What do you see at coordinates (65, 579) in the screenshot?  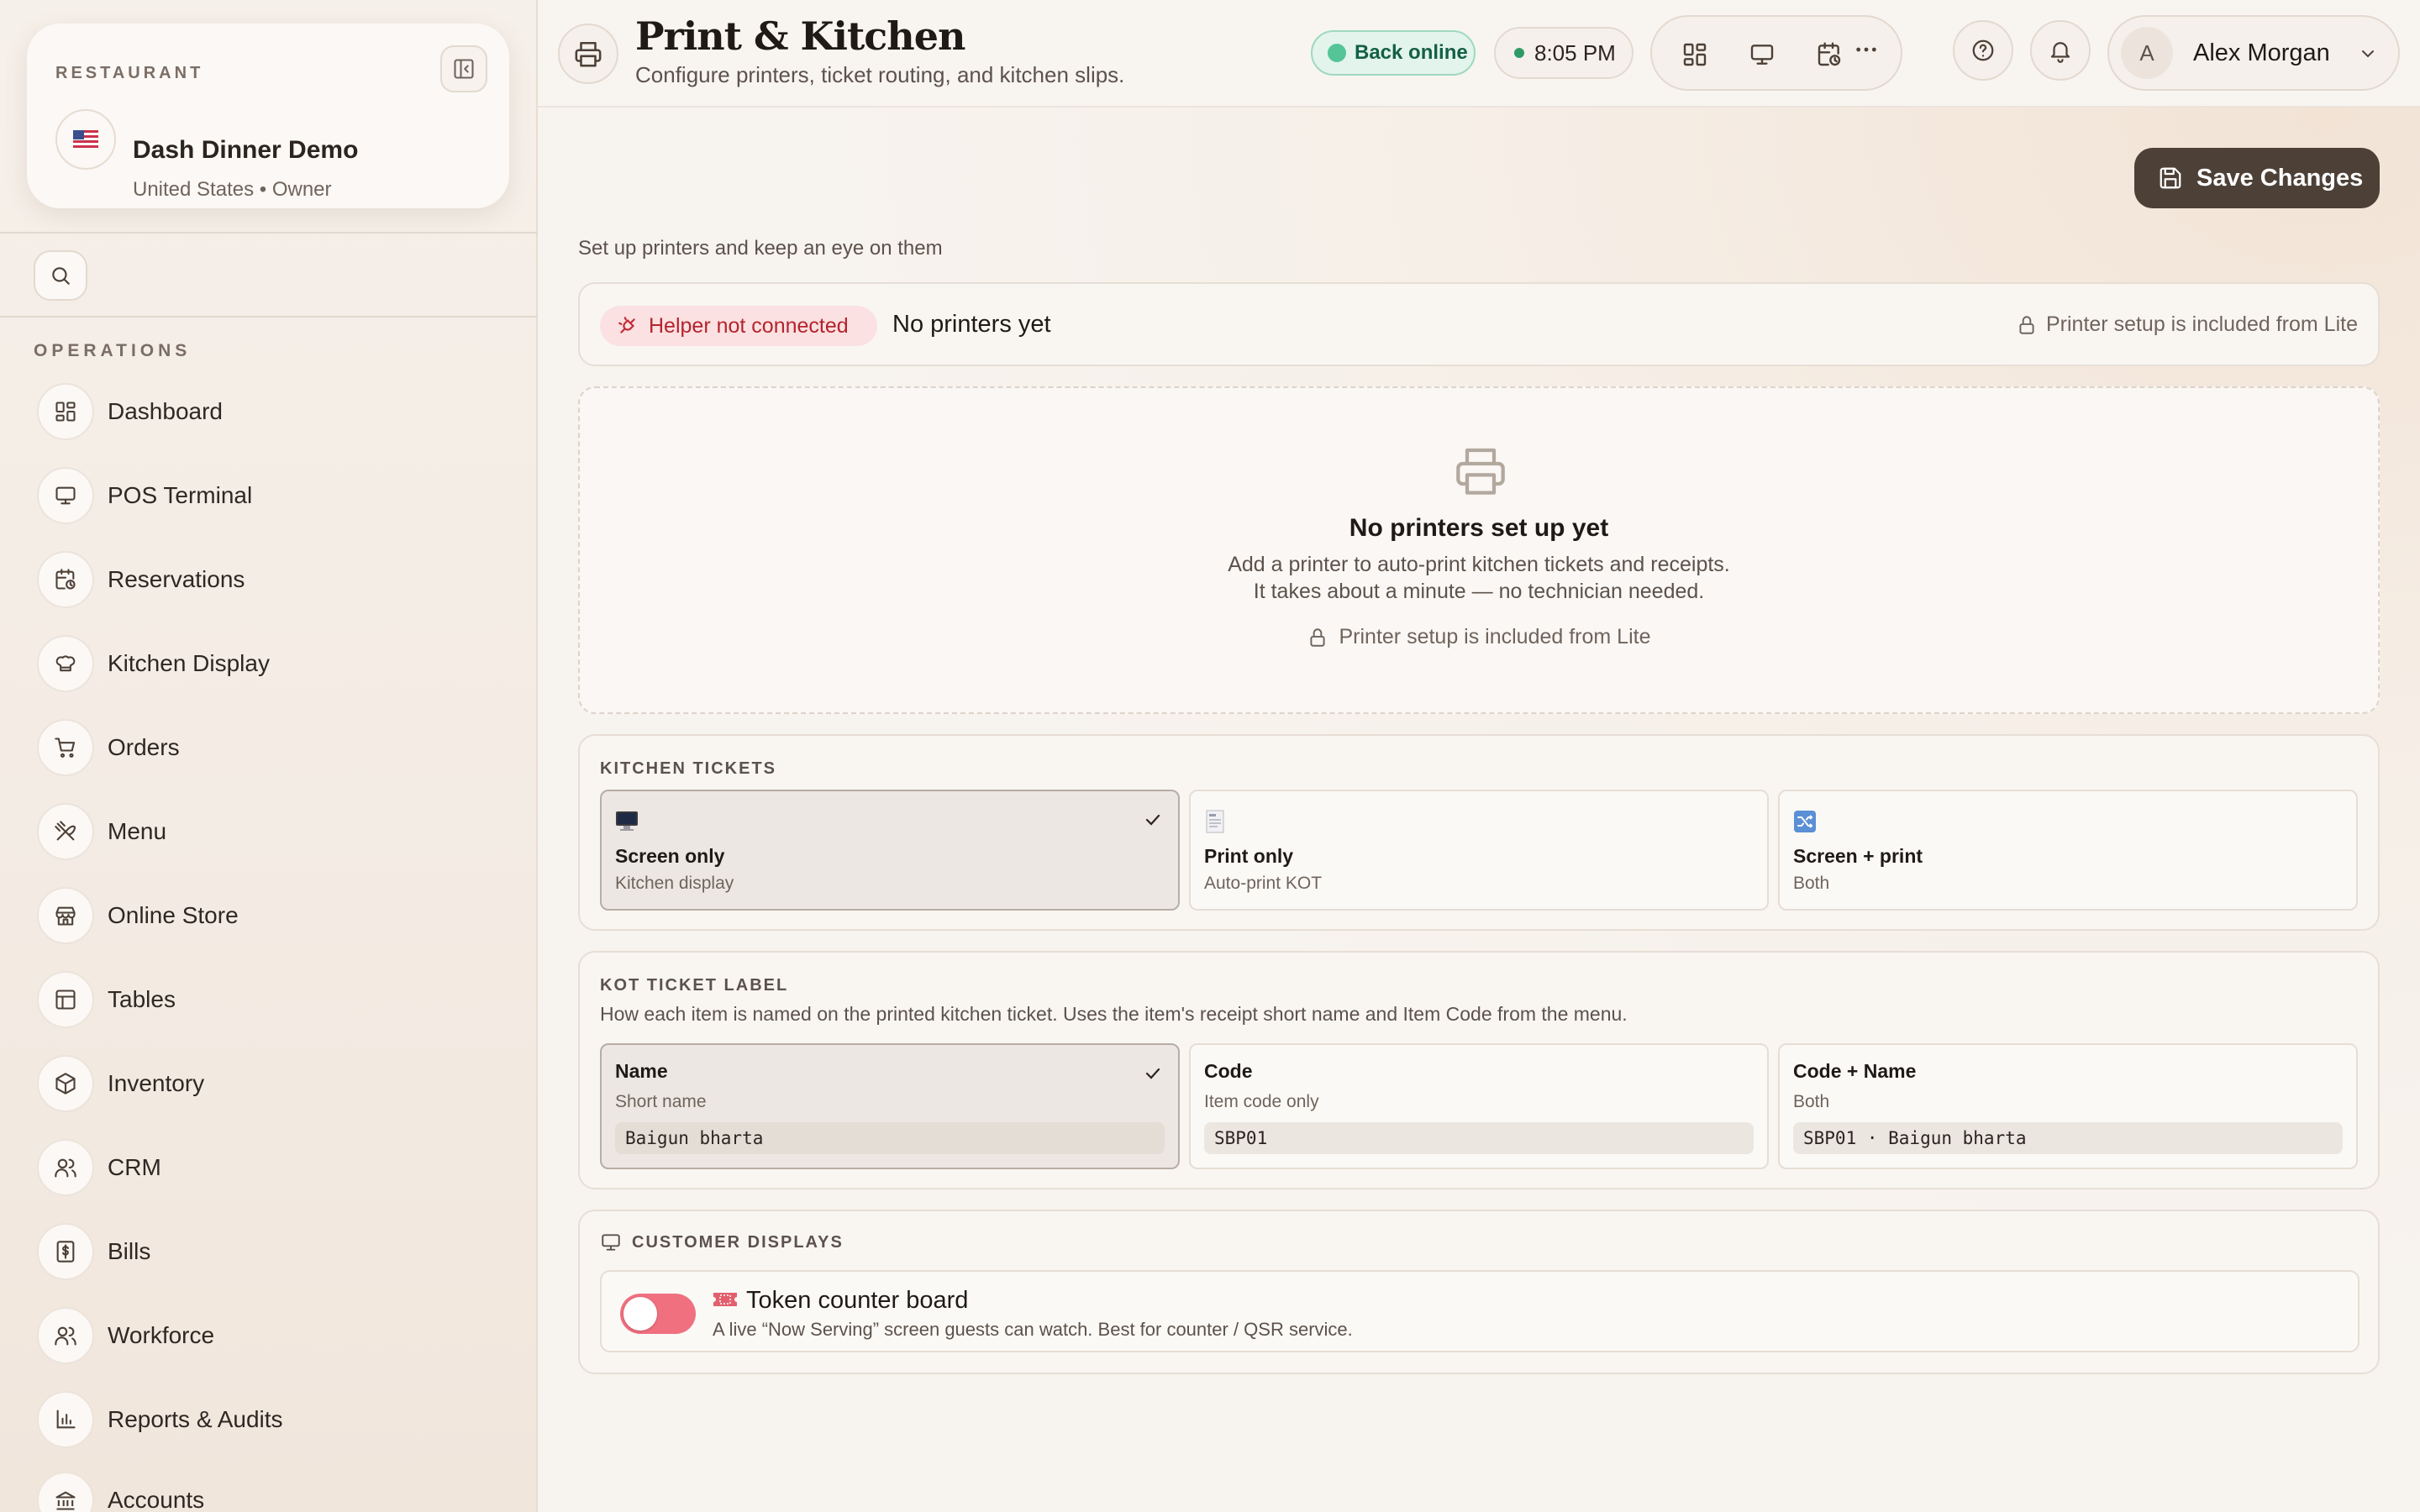 I see `calendar-clock-icon` at bounding box center [65, 579].